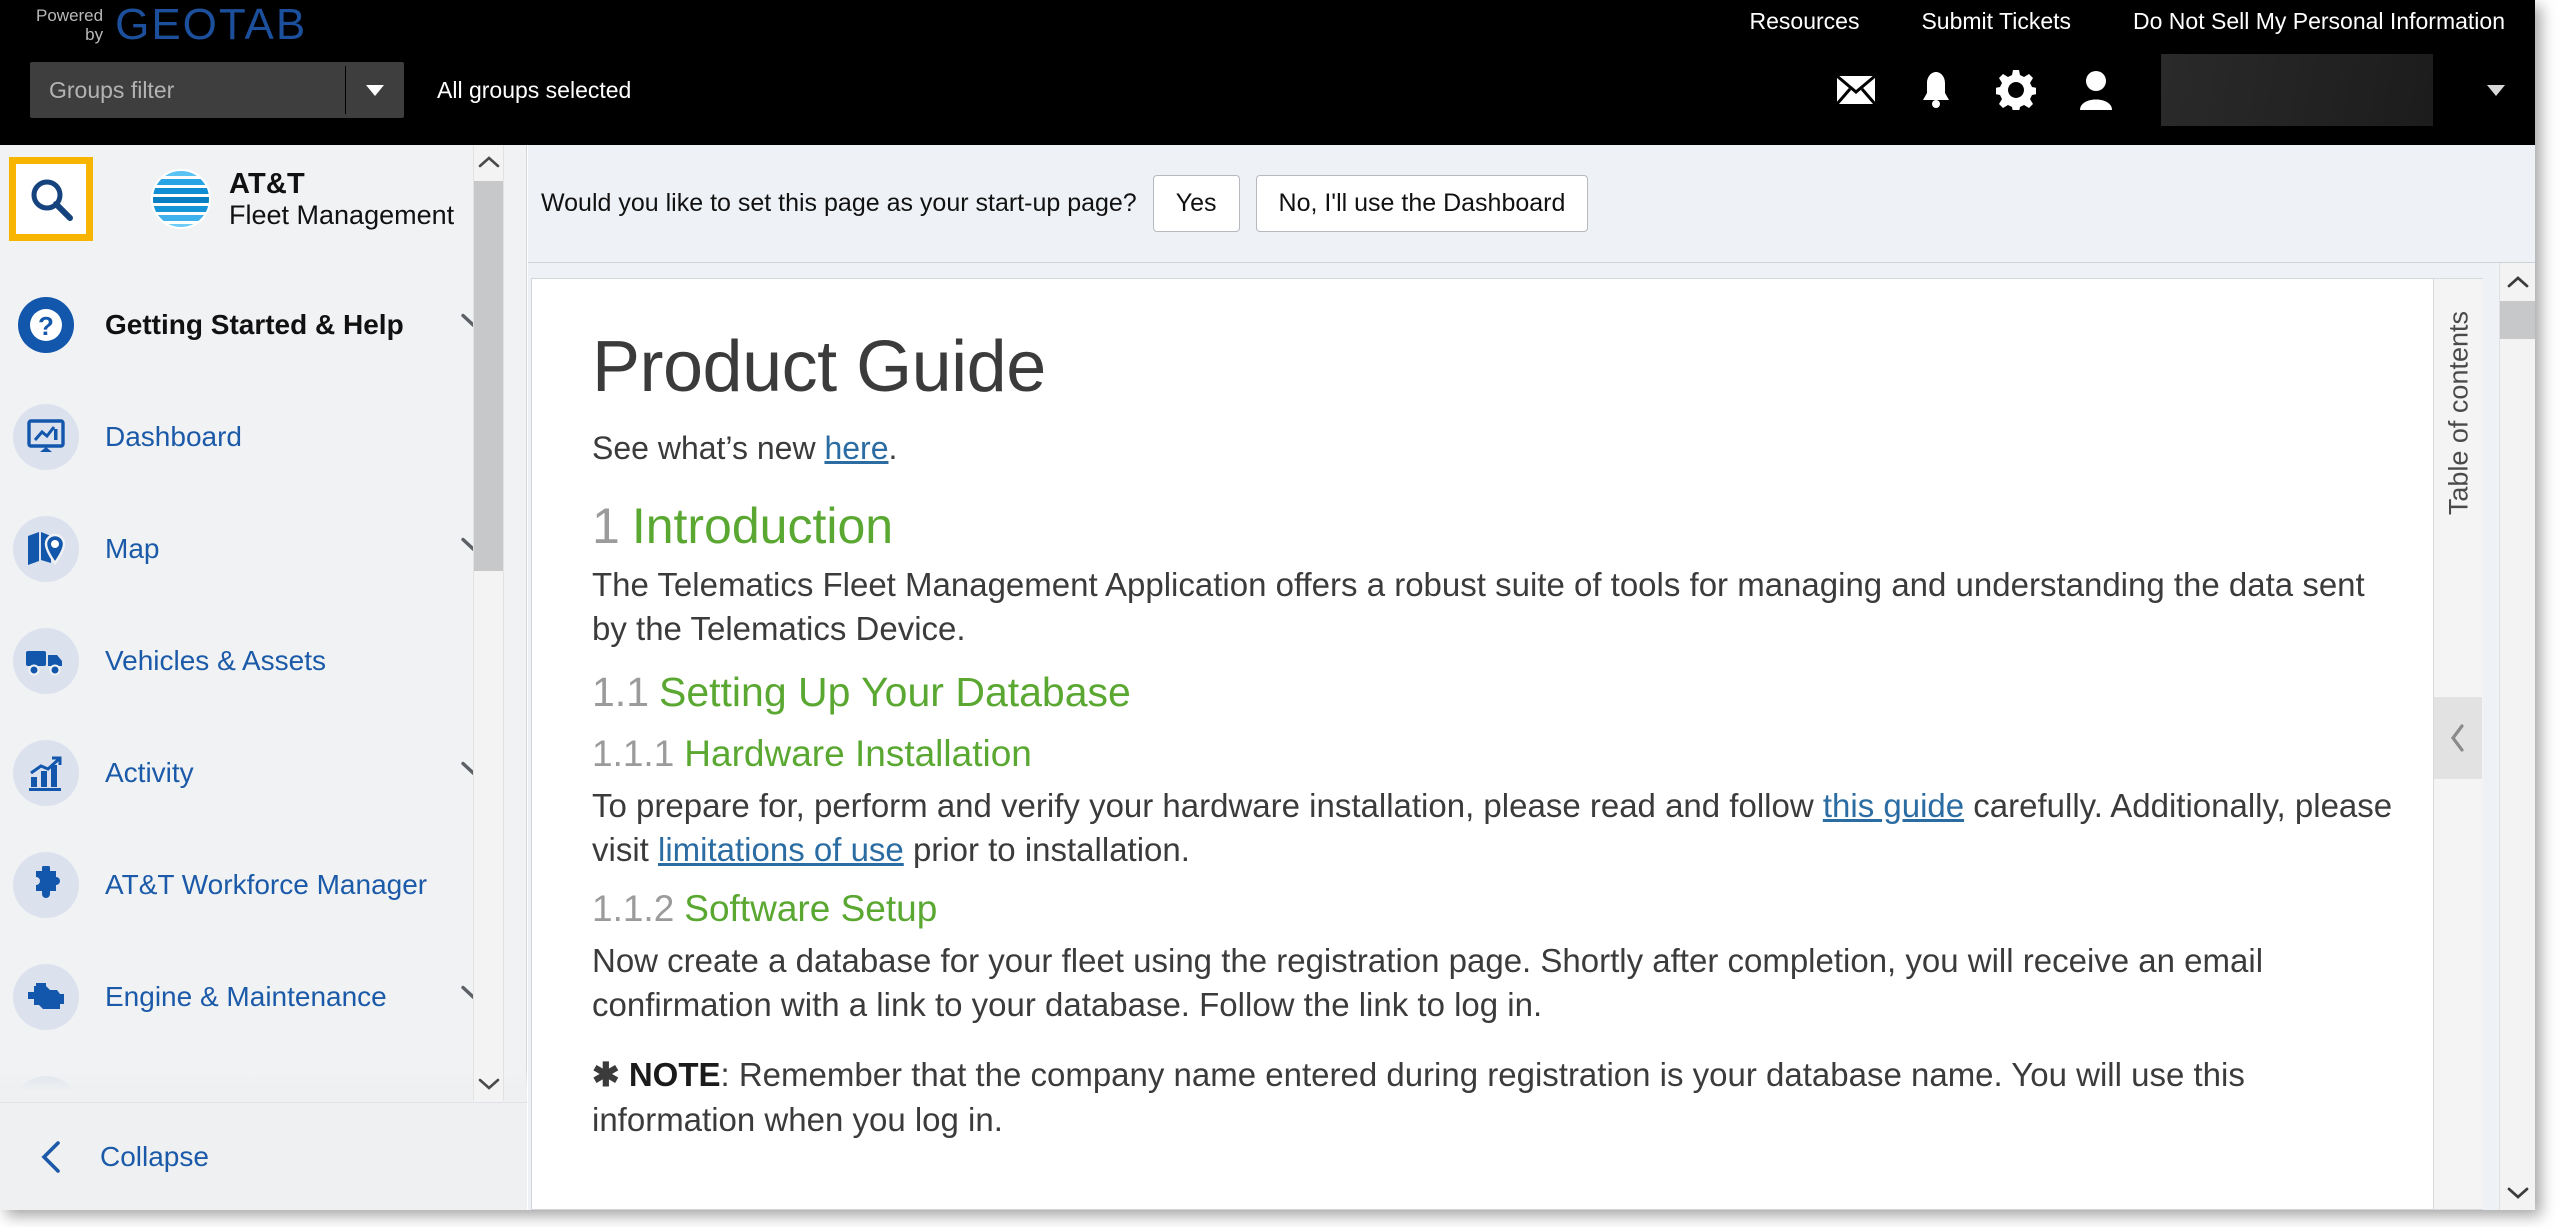 Image resolution: width=2560 pixels, height=1227 pixels. I want to click on nav-link-resources: Resources, so click(1805, 21).